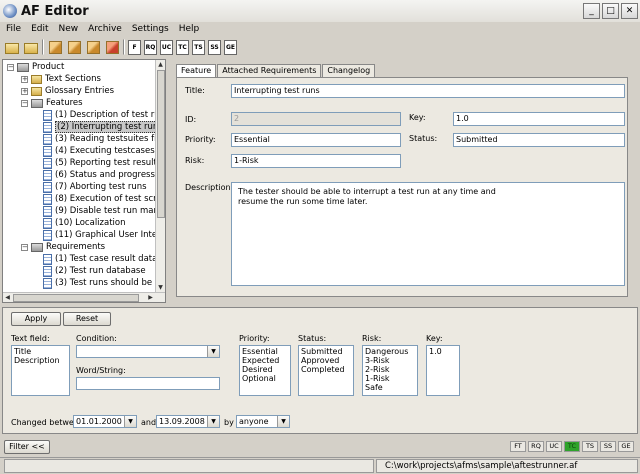 The width and height of the screenshot is (640, 474). Describe the element at coordinates (196, 71) in the screenshot. I see `tab-feature: Feature` at that location.